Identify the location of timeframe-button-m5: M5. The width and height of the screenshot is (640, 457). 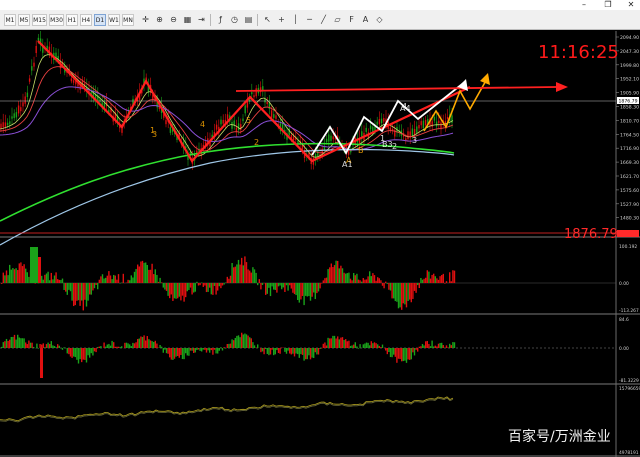
(24, 20).